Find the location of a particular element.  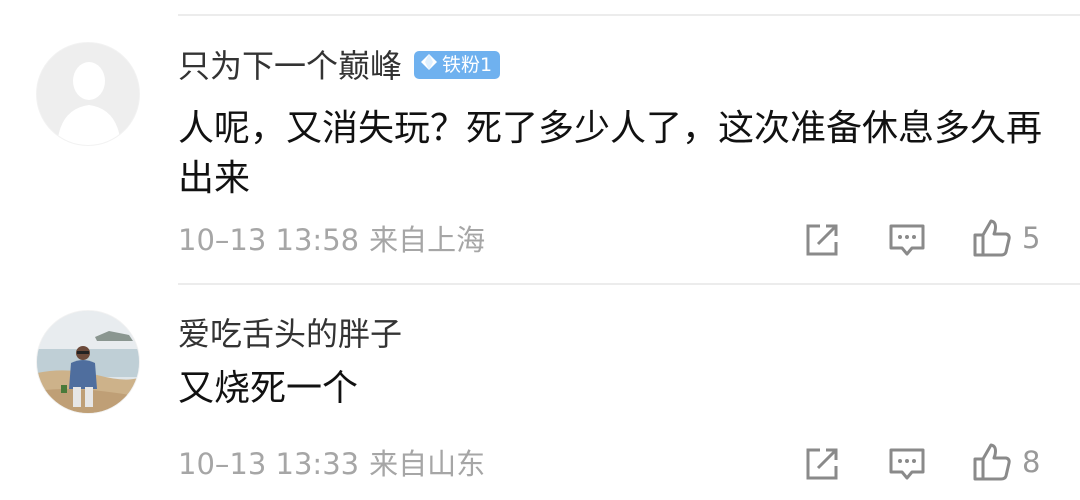

comment-divider is located at coordinates (629, 284).